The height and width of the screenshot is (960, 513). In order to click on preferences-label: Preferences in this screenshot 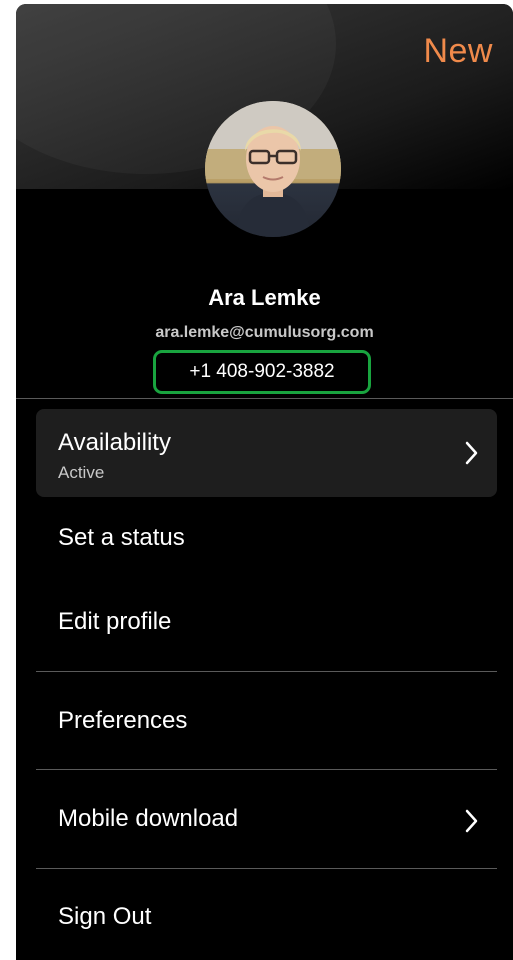, I will do `click(123, 720)`.